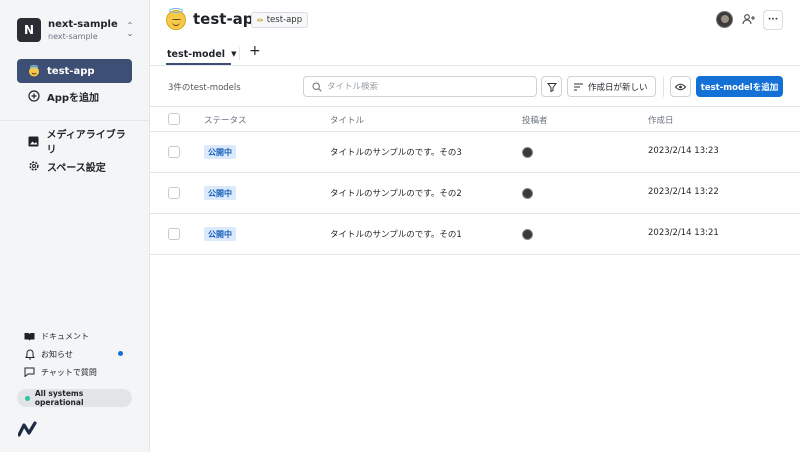  What do you see at coordinates (663, 86) in the screenshot?
I see `toolbar-divider` at bounding box center [663, 86].